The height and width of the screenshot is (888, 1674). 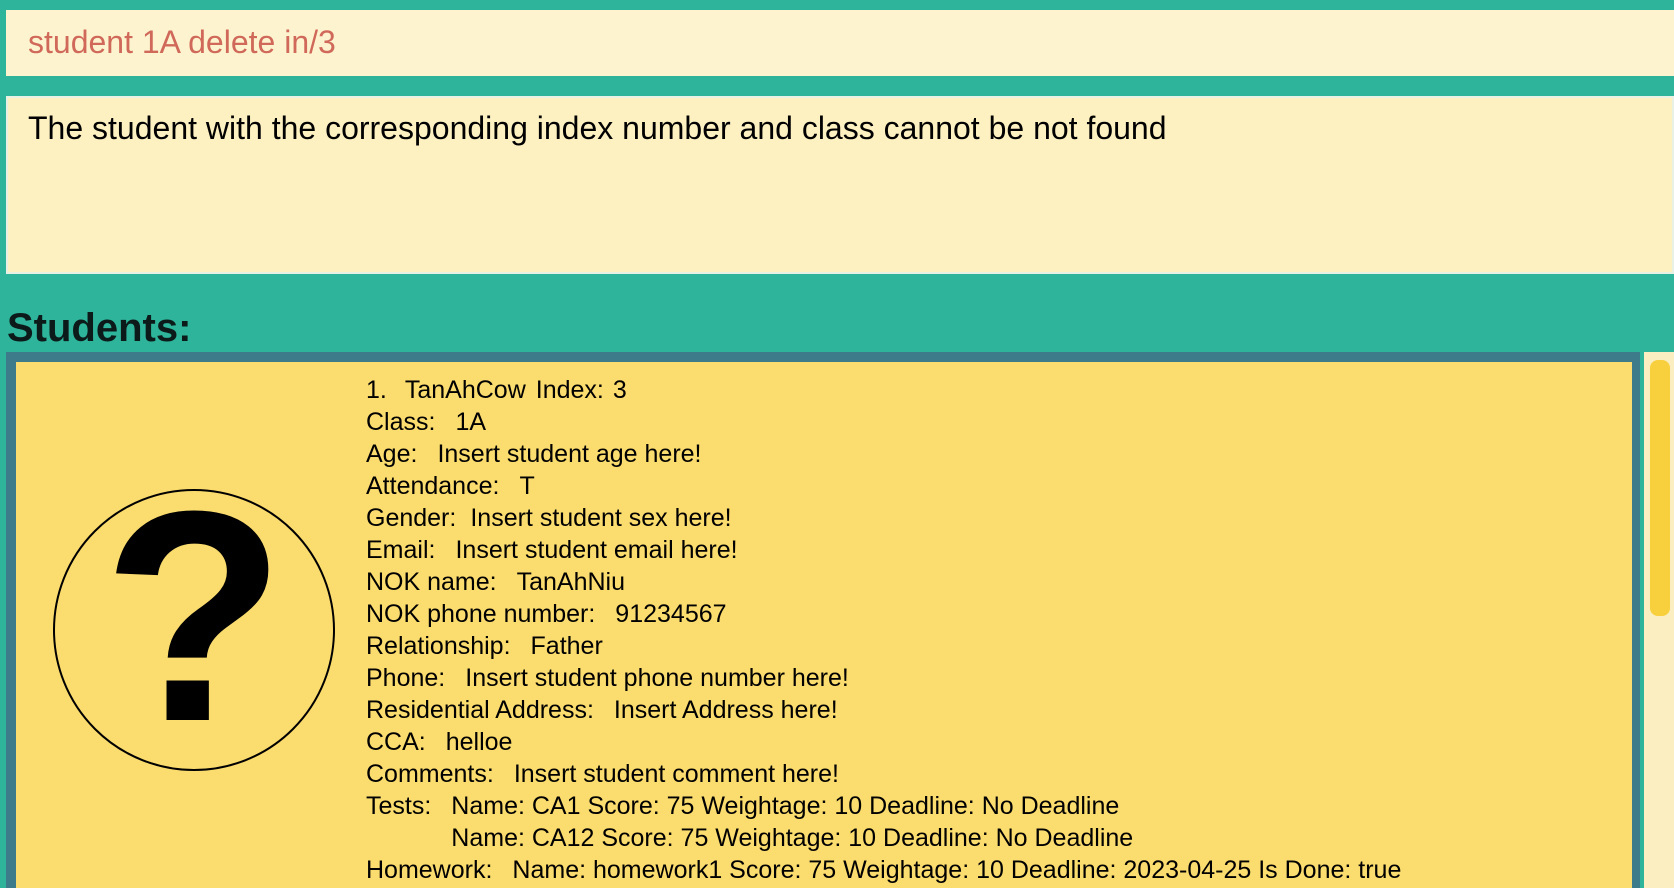 What do you see at coordinates (480, 710) in the screenshot?
I see `address-label: Residential Address:` at bounding box center [480, 710].